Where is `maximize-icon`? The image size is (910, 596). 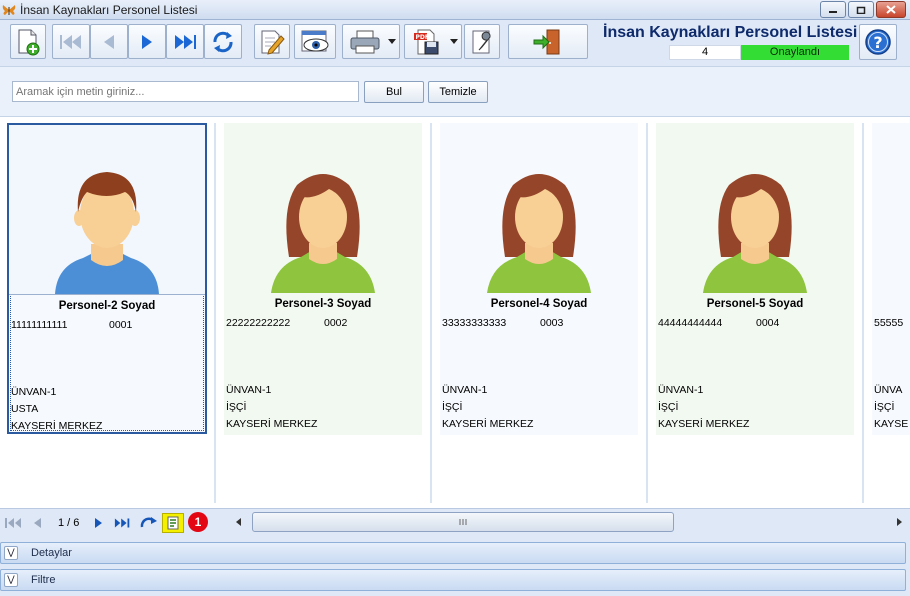
maximize-icon is located at coordinates (861, 10).